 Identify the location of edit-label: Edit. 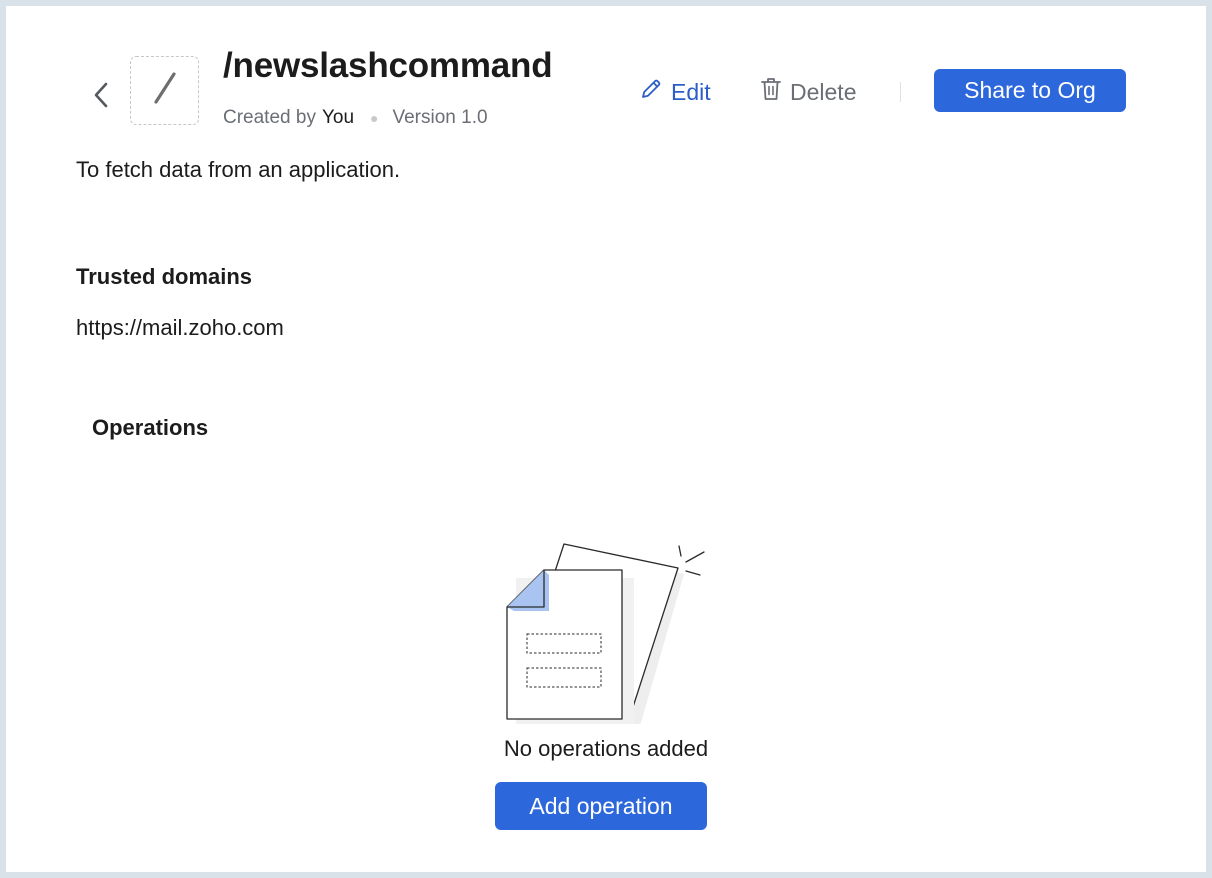
(691, 91).